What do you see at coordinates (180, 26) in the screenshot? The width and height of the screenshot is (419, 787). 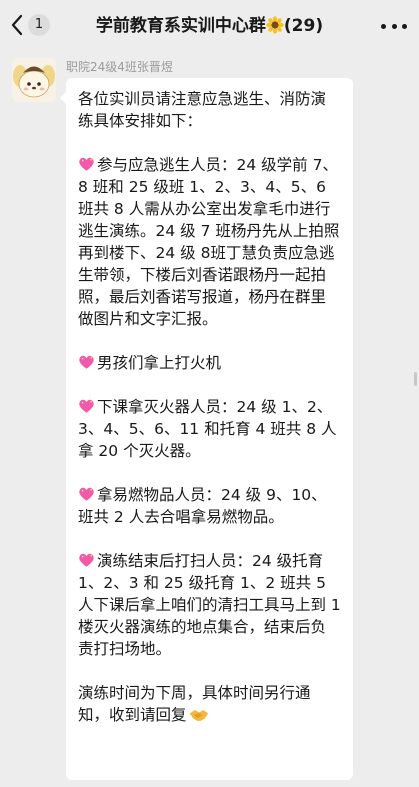 I see `chat-title-text: 学前教育系实训中心群` at bounding box center [180, 26].